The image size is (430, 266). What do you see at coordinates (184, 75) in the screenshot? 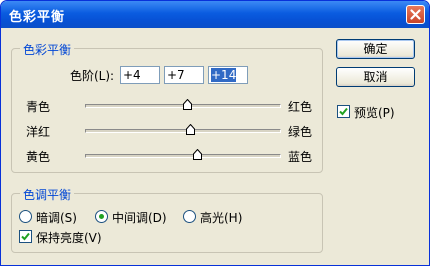
I see `level-magenta-green-field: +7` at bounding box center [184, 75].